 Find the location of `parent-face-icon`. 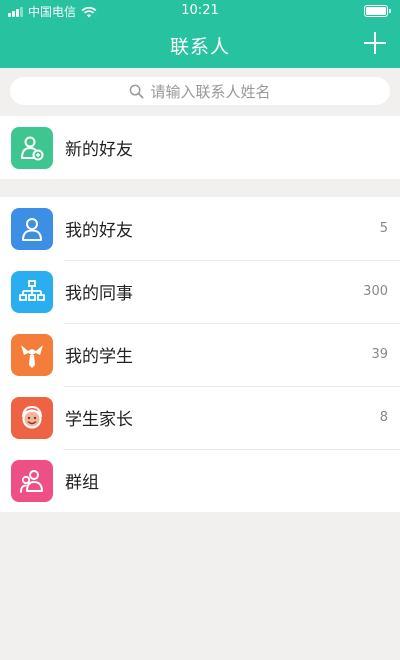

parent-face-icon is located at coordinates (32, 417).